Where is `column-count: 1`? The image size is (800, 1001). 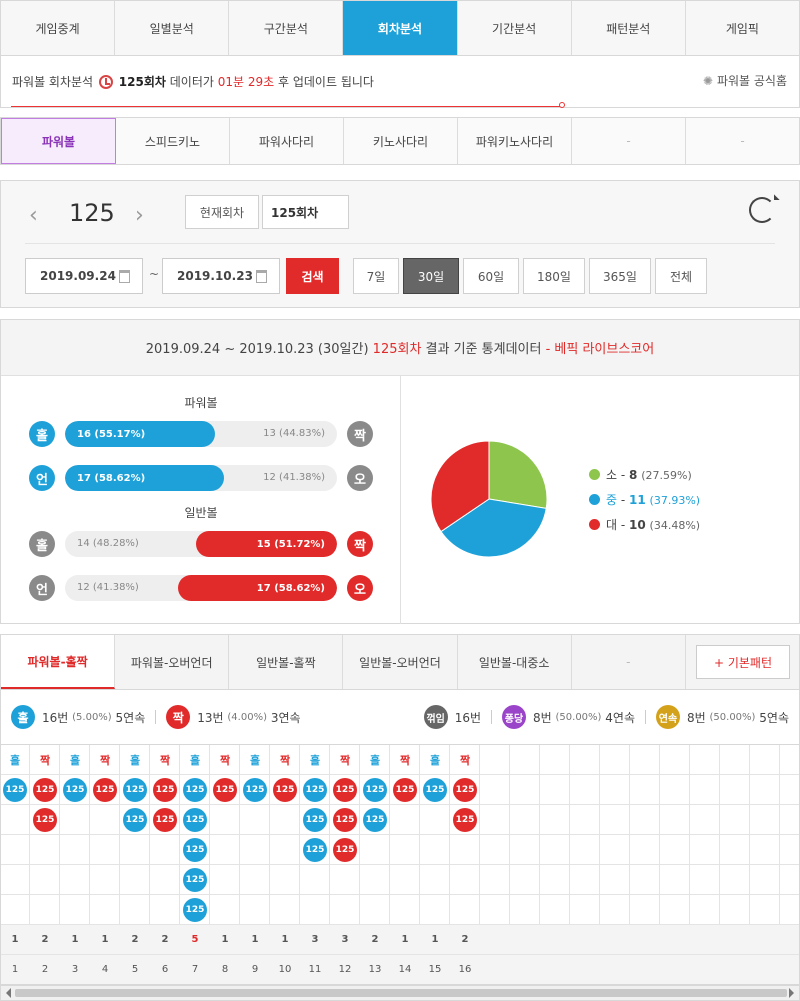 column-count: 1 is located at coordinates (435, 940).